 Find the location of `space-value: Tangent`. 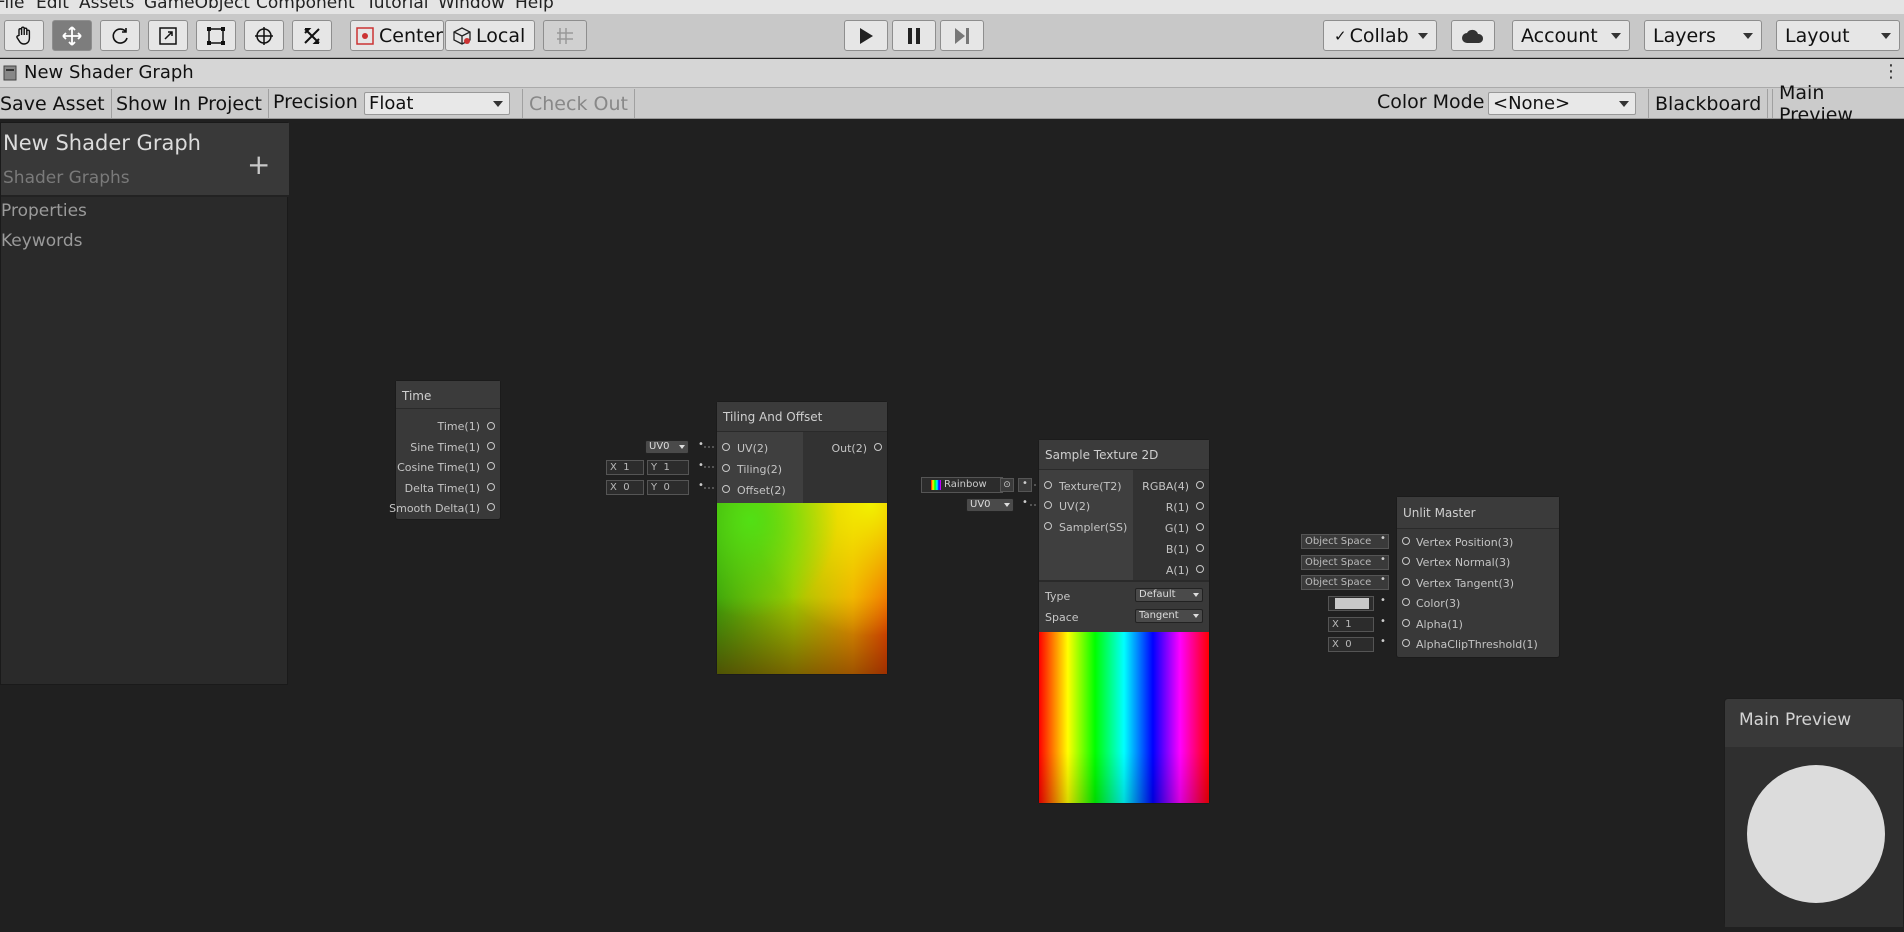

space-value: Tangent is located at coordinates (1159, 615).